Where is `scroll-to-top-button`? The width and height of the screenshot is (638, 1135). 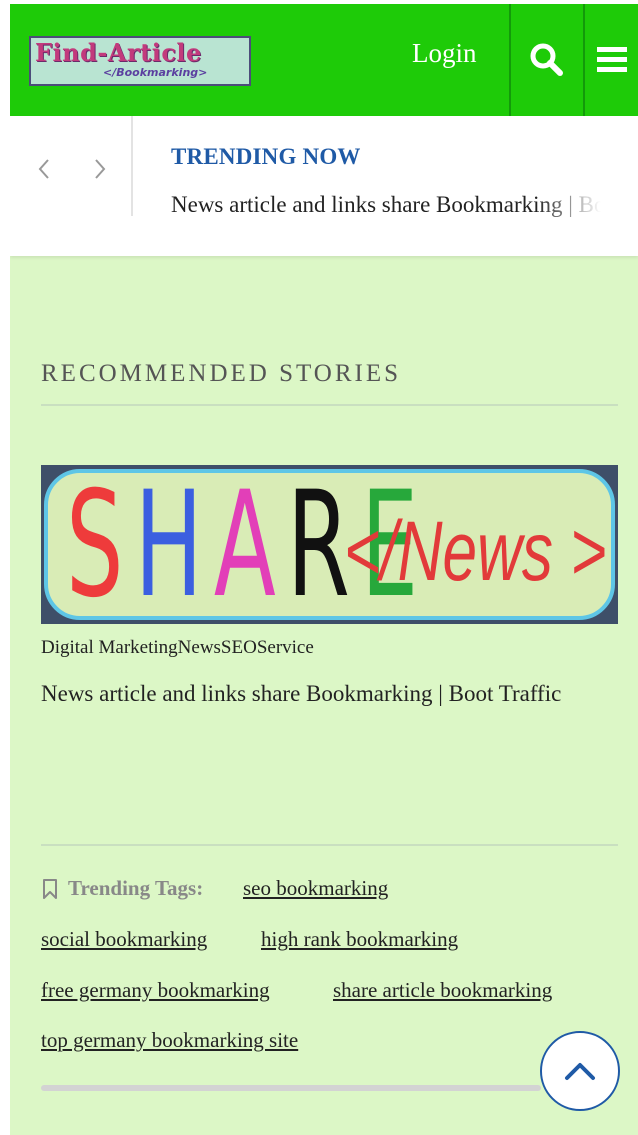 scroll-to-top-button is located at coordinates (580, 1071).